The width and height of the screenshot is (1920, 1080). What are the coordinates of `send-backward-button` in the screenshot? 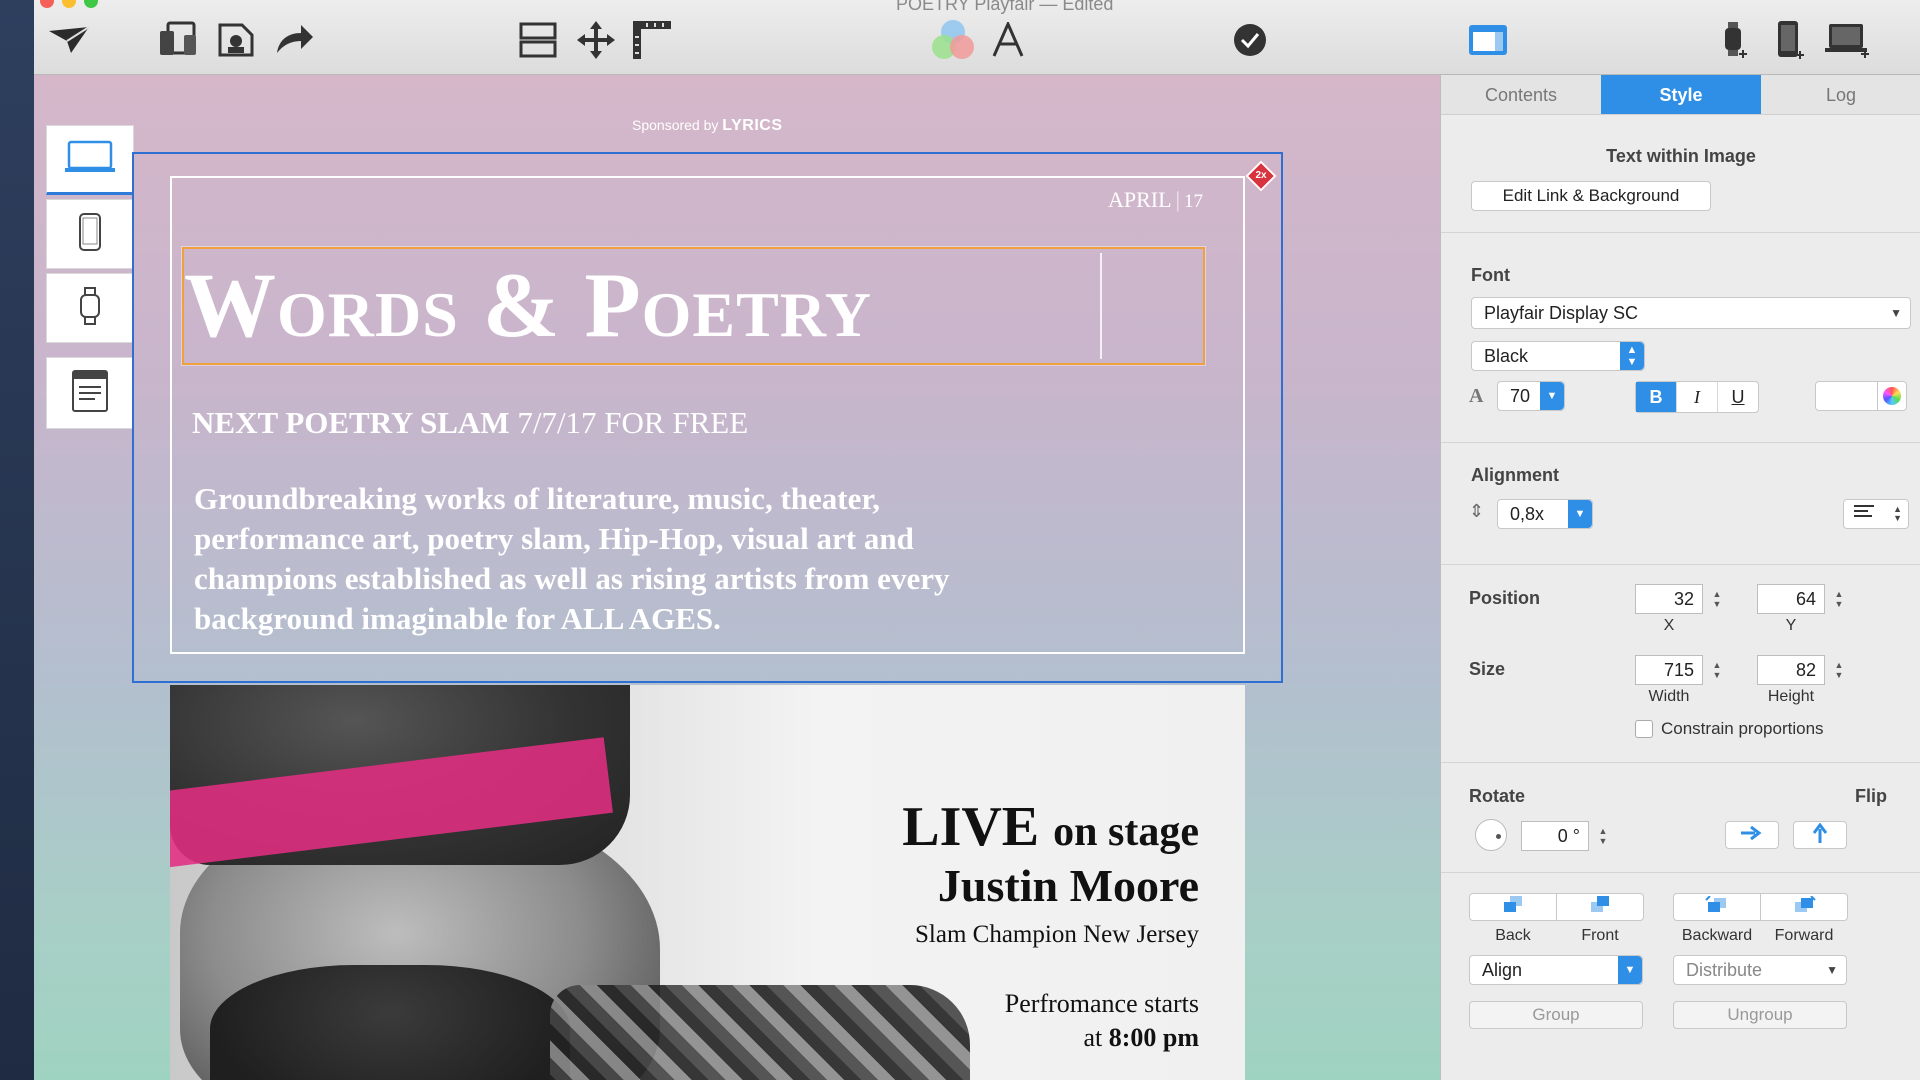 It's located at (1717, 907).